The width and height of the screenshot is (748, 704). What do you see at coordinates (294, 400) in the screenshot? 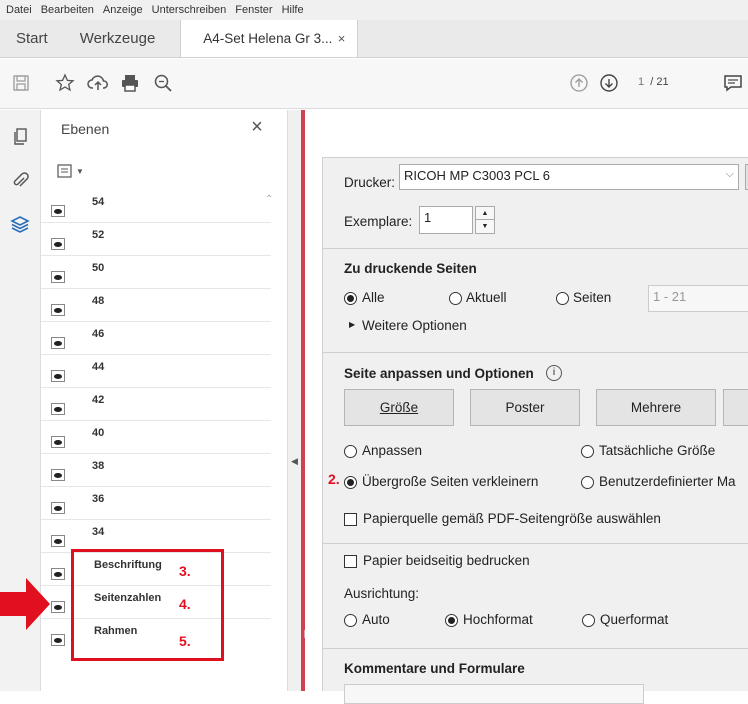
I see `panel-splitter: ◀` at bounding box center [294, 400].